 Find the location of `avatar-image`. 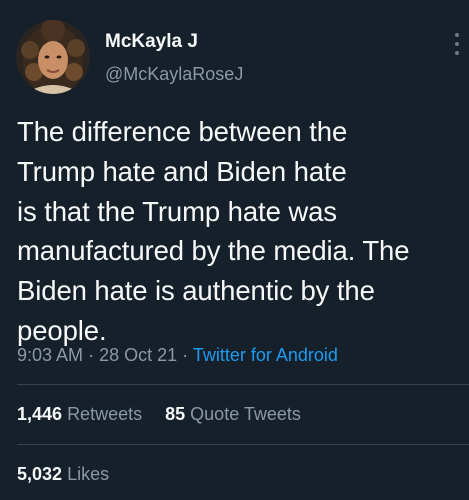

avatar-image is located at coordinates (53, 57).